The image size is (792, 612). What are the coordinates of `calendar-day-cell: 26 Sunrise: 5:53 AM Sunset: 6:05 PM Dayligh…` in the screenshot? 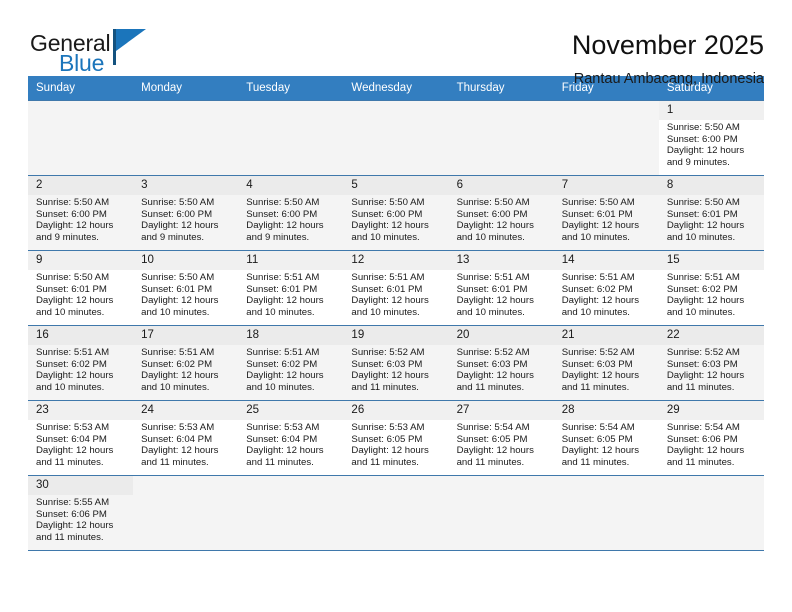 It's located at (396, 438).